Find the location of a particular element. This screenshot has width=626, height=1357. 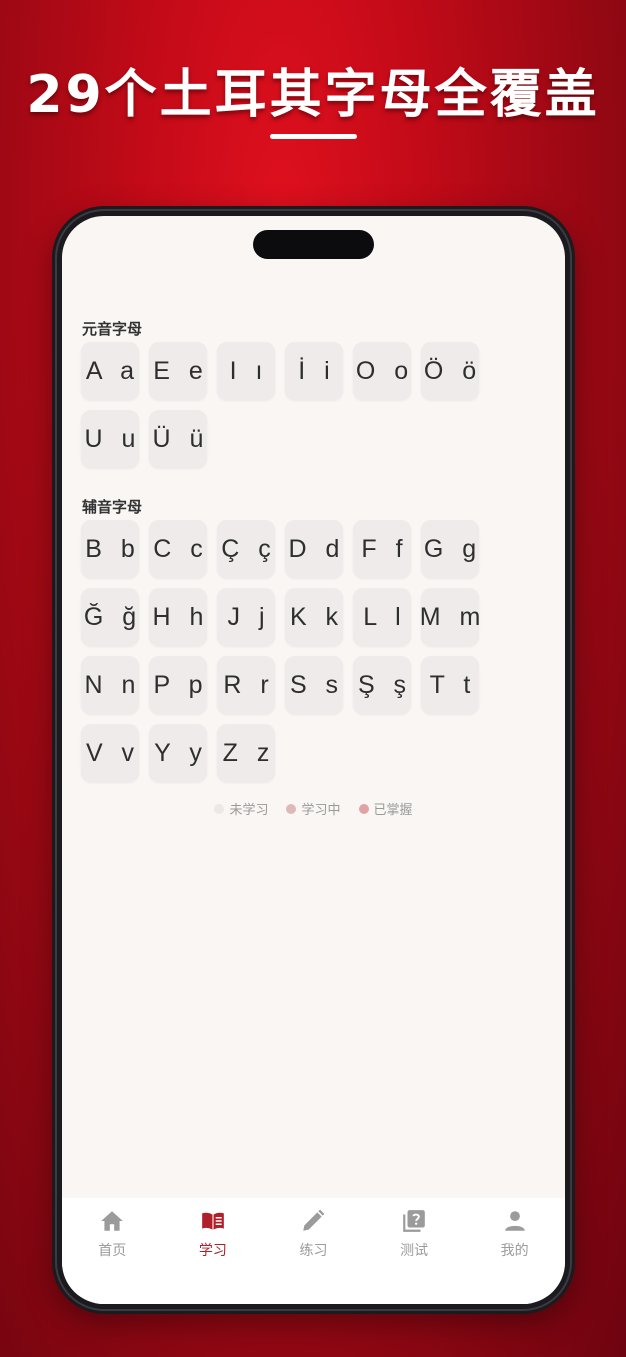

letter-tile: P p is located at coordinates (178, 685).